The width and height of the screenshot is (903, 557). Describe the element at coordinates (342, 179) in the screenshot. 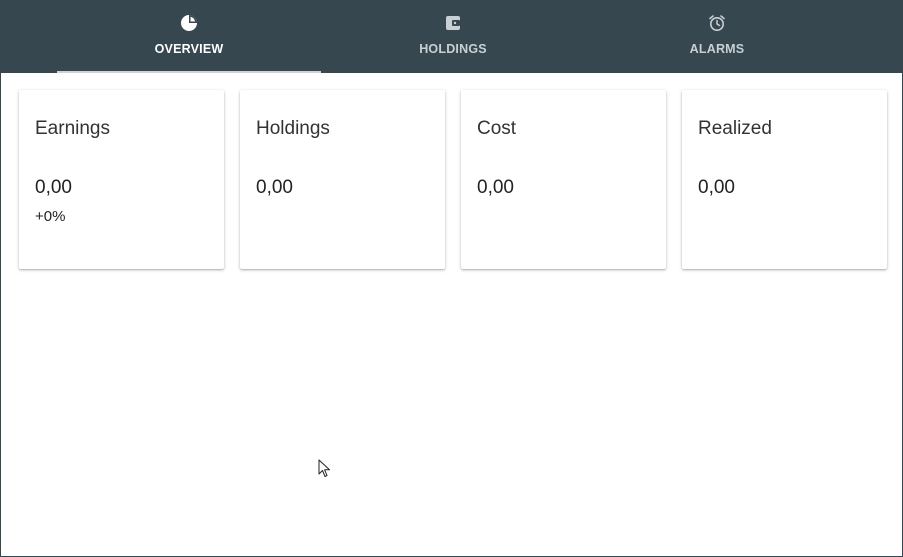

I see `holdings-card: Holdings 0,00` at that location.